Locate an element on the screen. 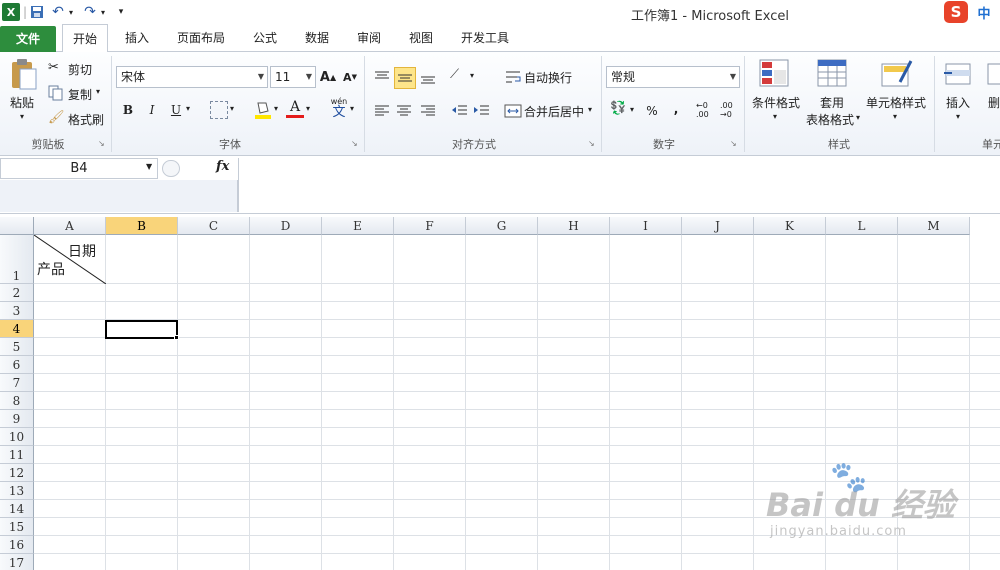  column-header: D is located at coordinates (286, 226).